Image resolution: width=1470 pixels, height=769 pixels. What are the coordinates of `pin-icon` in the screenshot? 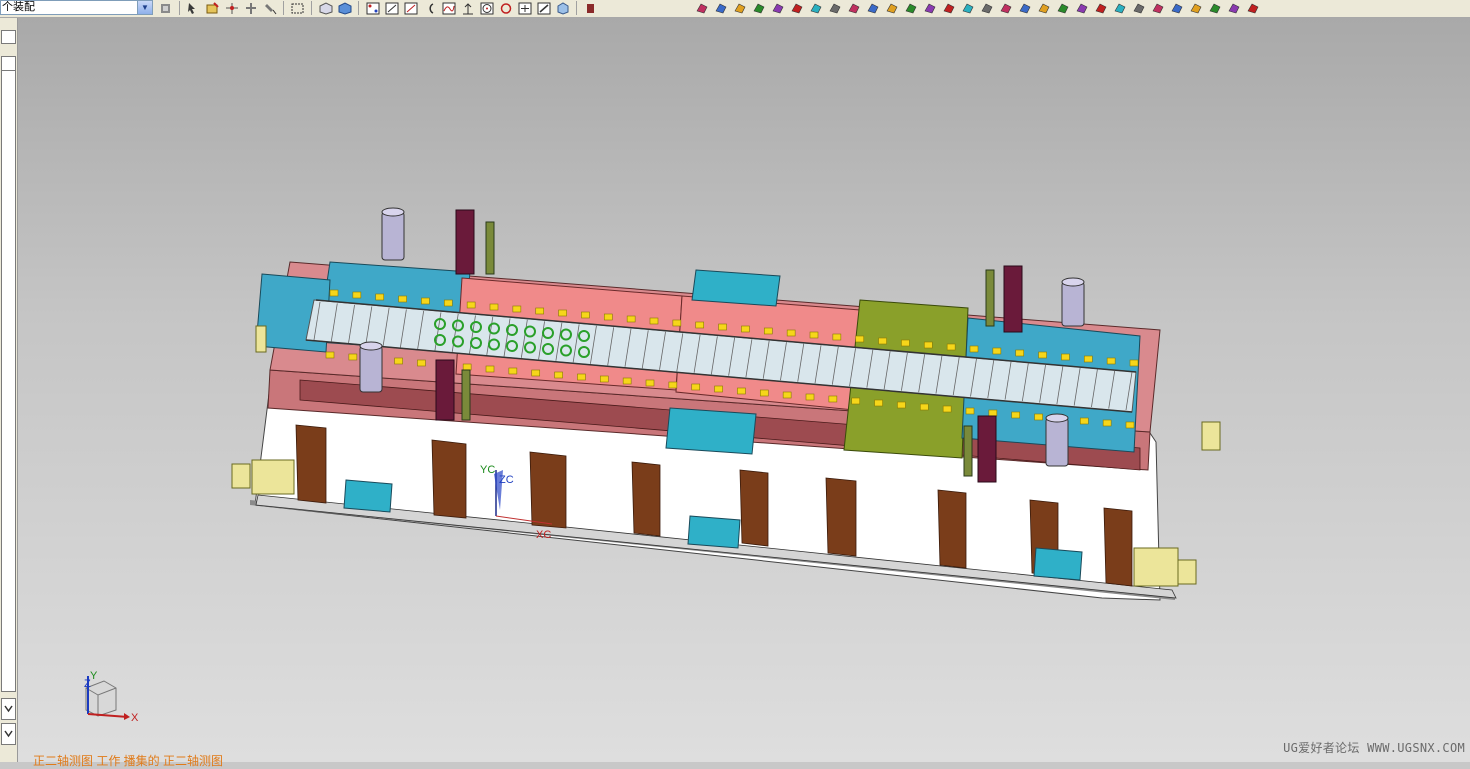 It's located at (269, 8).